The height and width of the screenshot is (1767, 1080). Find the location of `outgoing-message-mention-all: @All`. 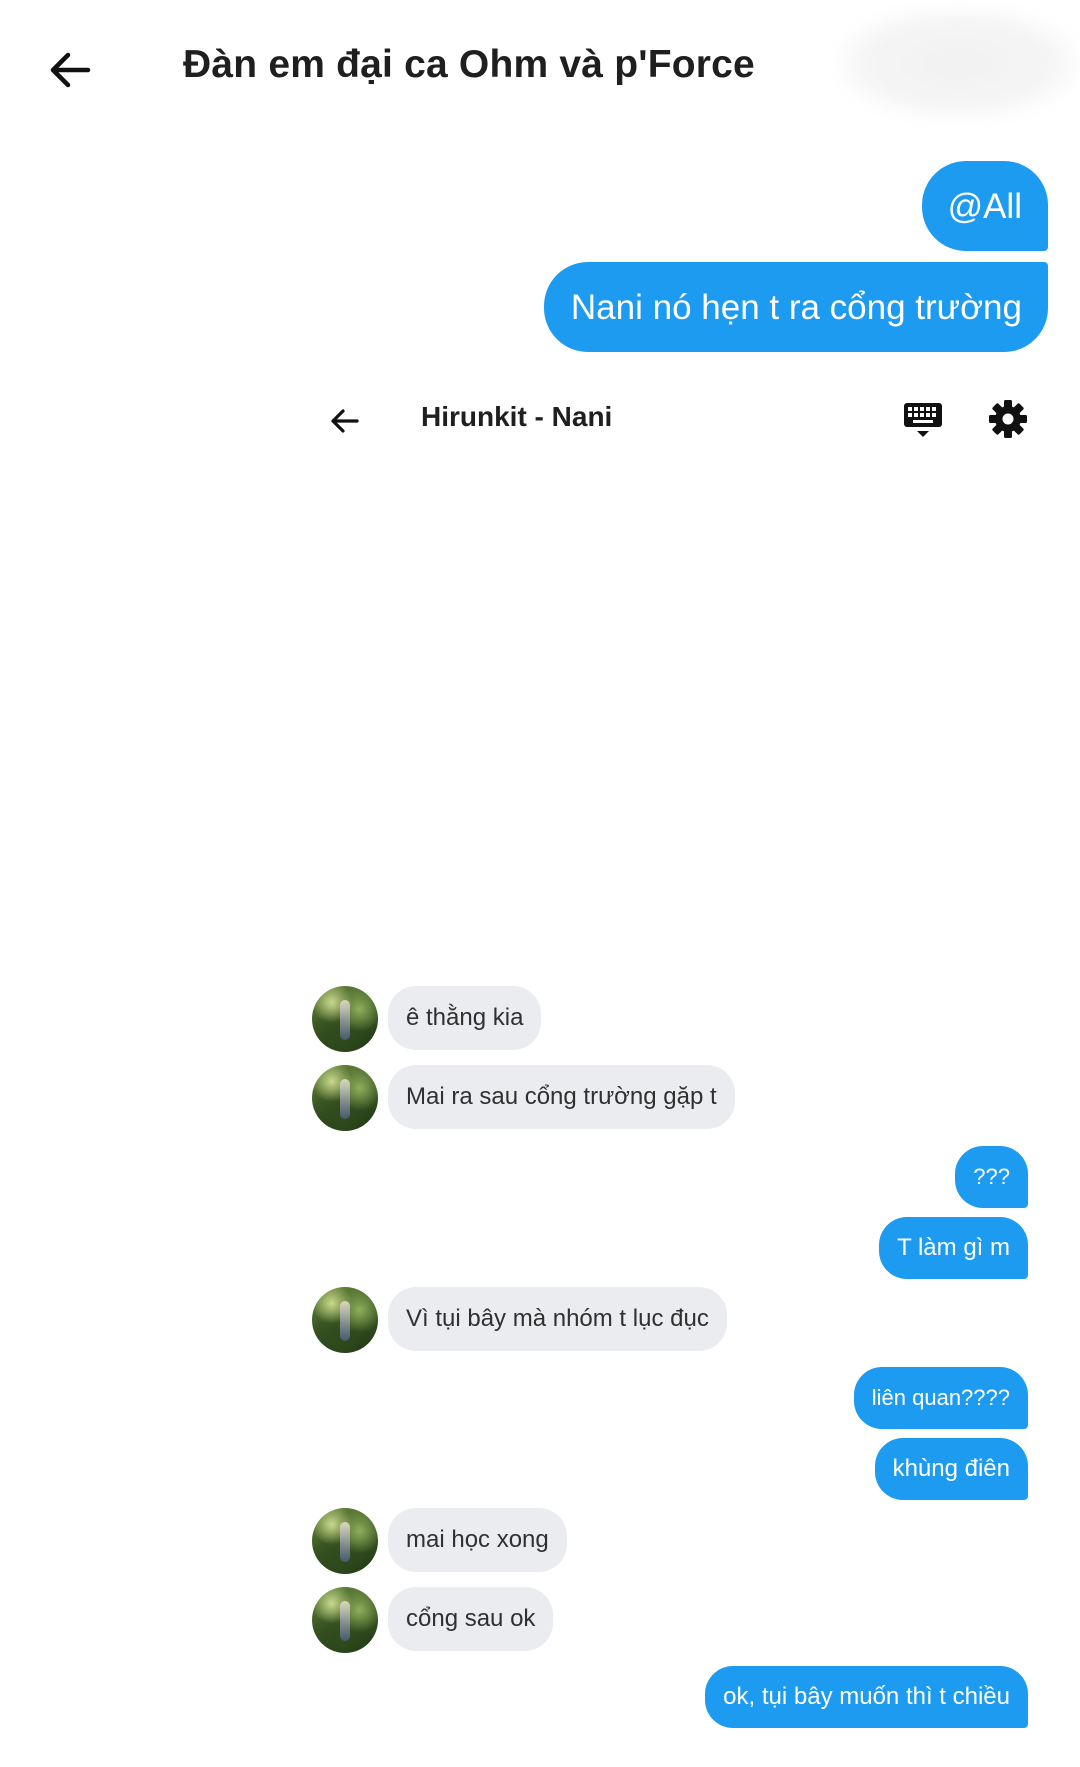

outgoing-message-mention-all: @All is located at coordinates (984, 206).